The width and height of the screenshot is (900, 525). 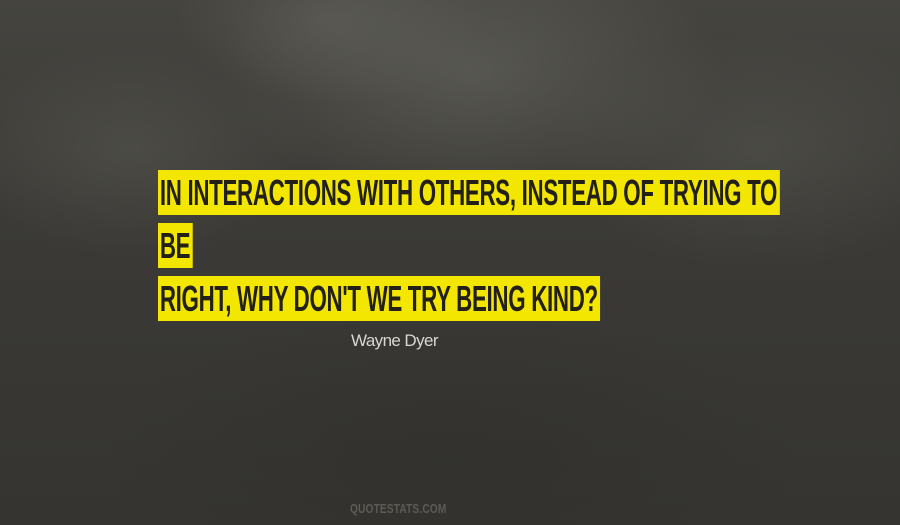 What do you see at coordinates (379, 298) in the screenshot?
I see `quote-line-2: right, why don't we try being kind?` at bounding box center [379, 298].